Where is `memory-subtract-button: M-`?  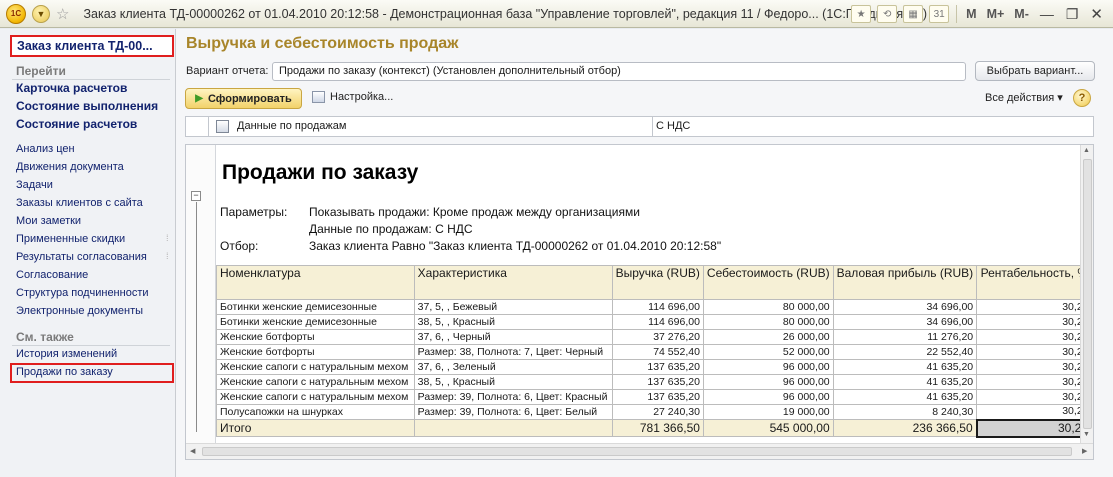
memory-subtract-button: M- is located at coordinates (1021, 14).